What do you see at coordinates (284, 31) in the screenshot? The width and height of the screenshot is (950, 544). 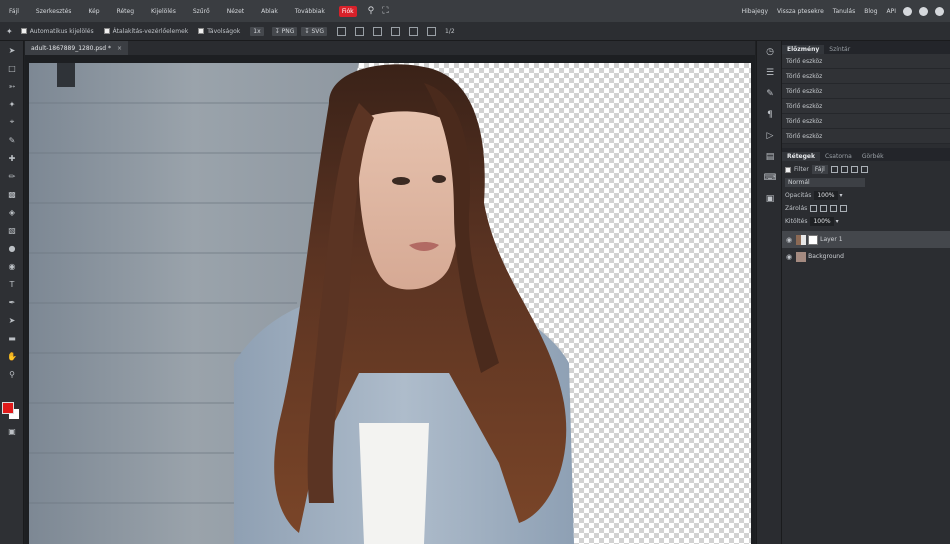 I see `export-png-button: ↧ PNG` at bounding box center [284, 31].